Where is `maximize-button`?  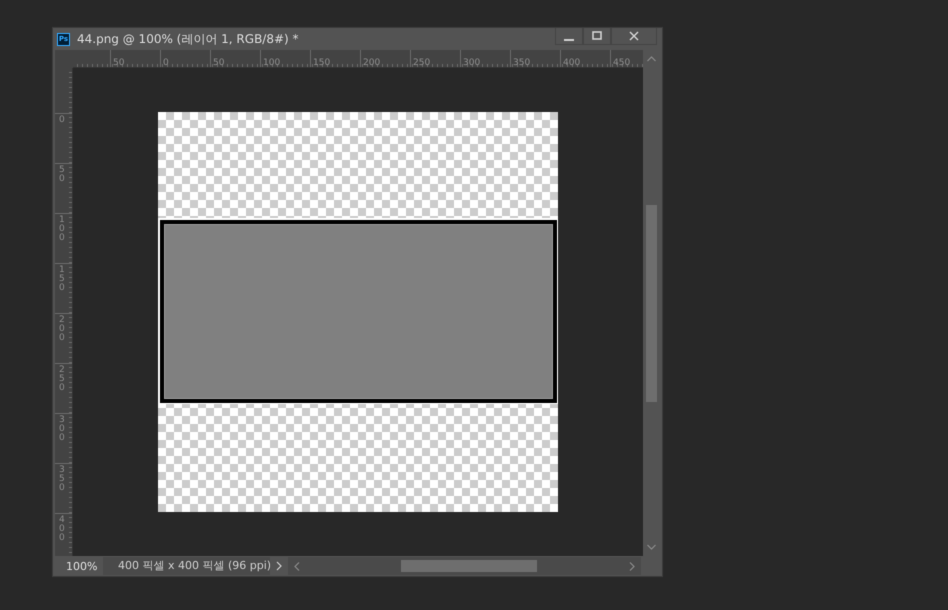
maximize-button is located at coordinates (597, 36).